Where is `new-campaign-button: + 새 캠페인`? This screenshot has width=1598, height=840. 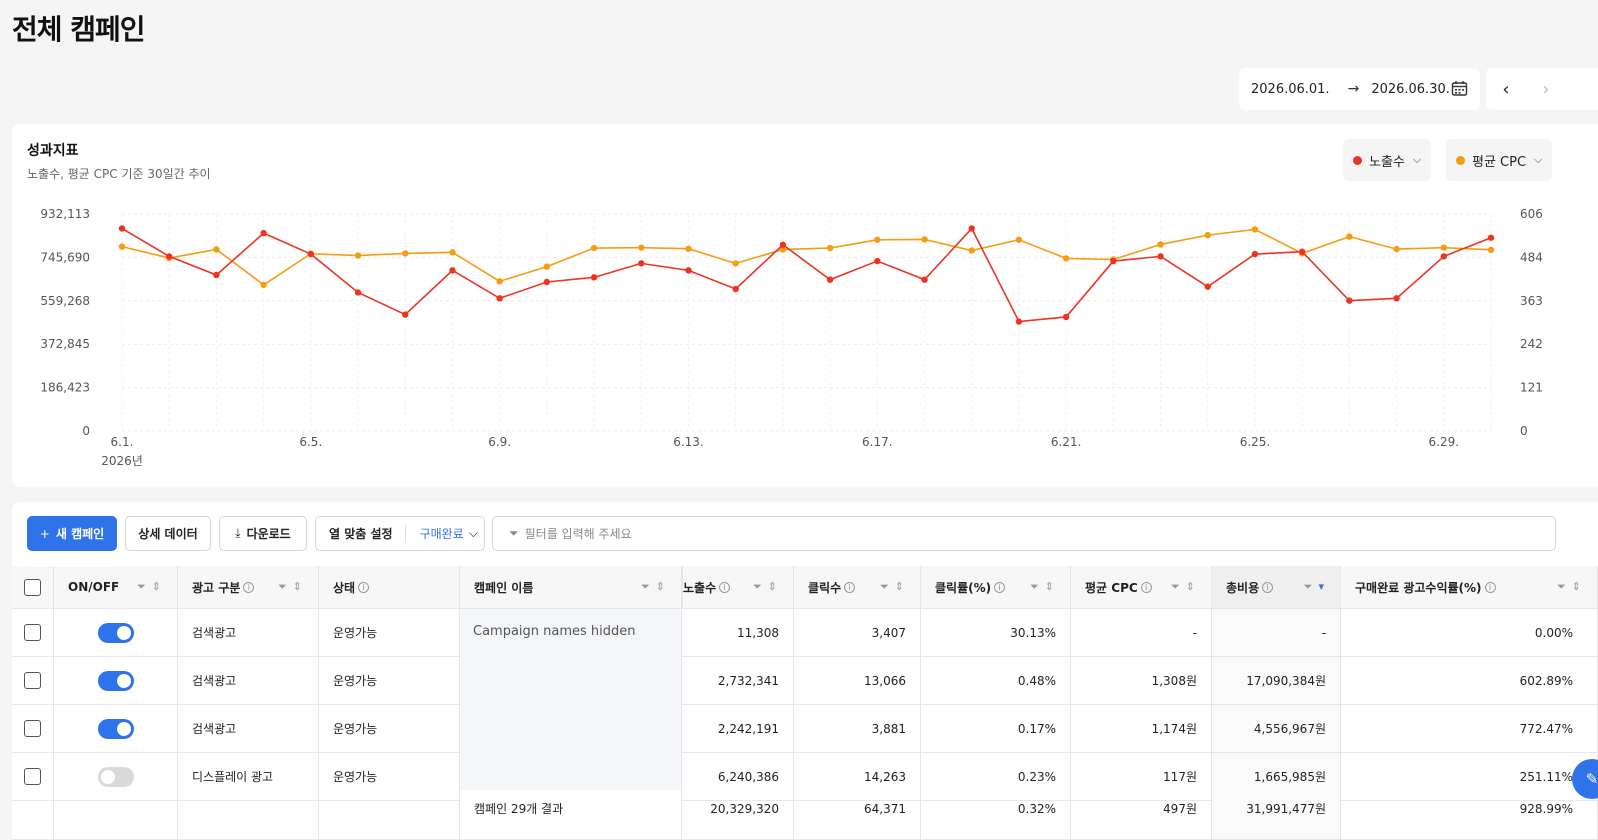 new-campaign-button: + 새 캠페인 is located at coordinates (72, 533).